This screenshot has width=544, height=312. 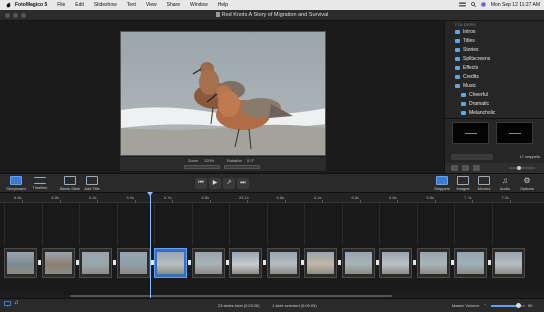 I want to click on folder-music: Music, so click(x=465, y=86).